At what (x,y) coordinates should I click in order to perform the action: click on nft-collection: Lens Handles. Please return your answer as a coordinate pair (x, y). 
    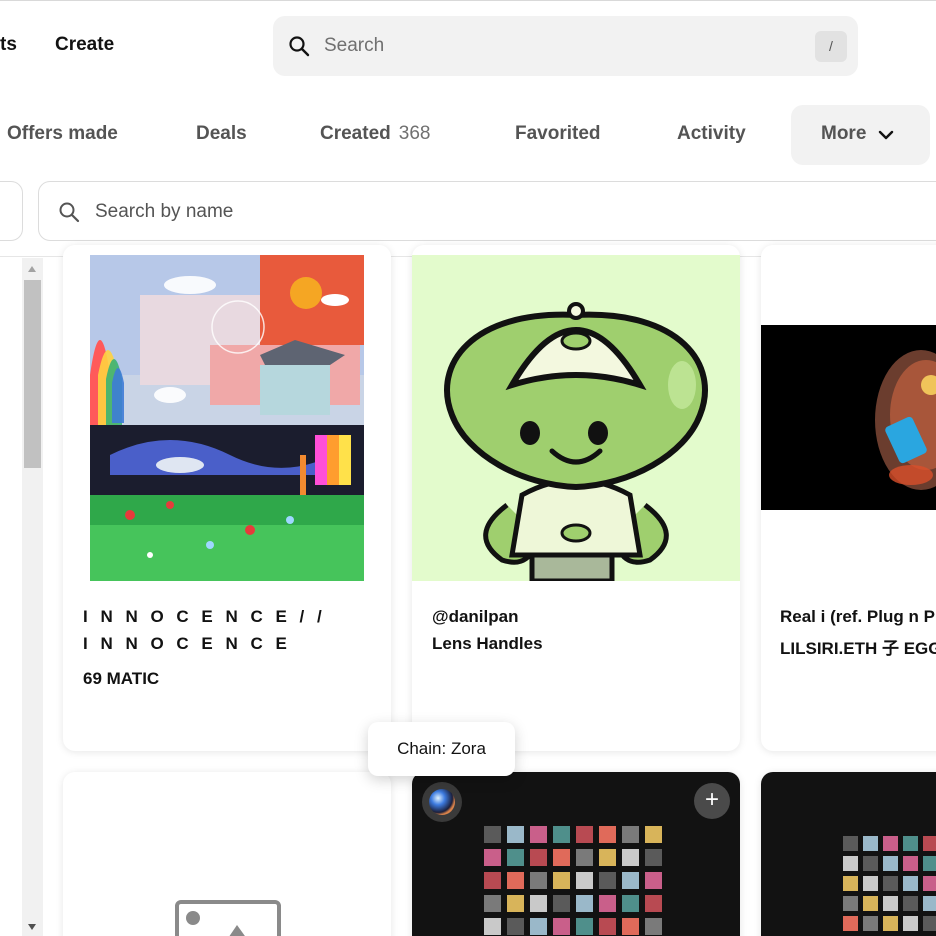
    Looking at the image, I should click on (487, 643).